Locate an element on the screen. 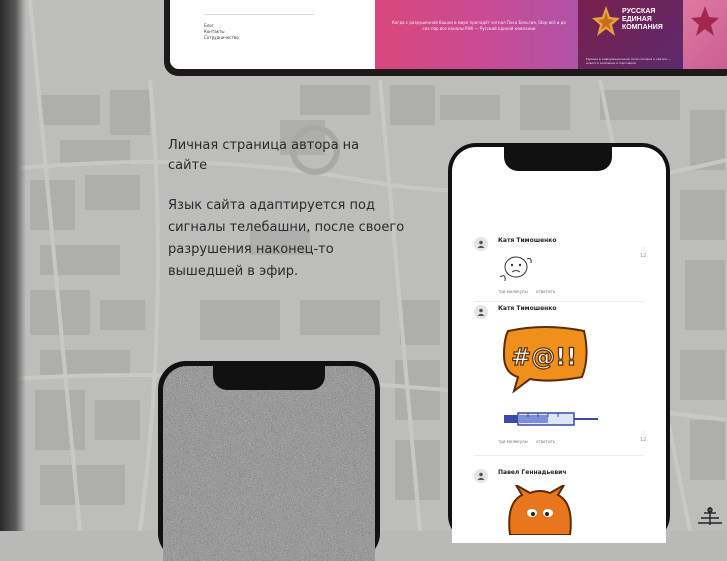 This screenshot has height=561, width=727. face-sticker is located at coordinates (515, 269).